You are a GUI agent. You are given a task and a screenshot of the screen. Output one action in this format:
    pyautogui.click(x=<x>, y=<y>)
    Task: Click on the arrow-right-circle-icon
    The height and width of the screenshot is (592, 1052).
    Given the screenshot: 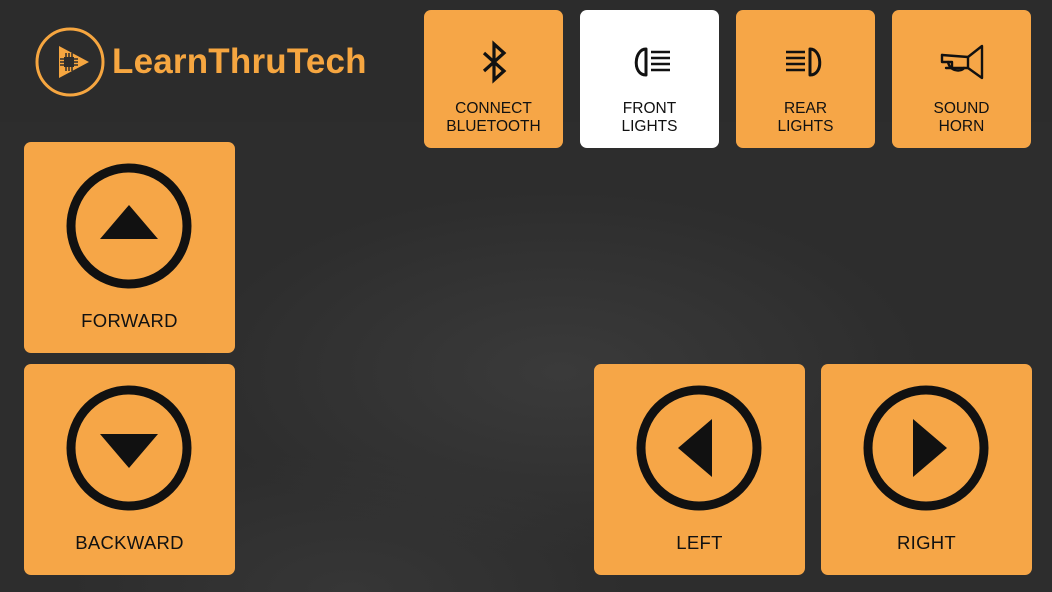 What is the action you would take?
    pyautogui.click(x=926, y=448)
    